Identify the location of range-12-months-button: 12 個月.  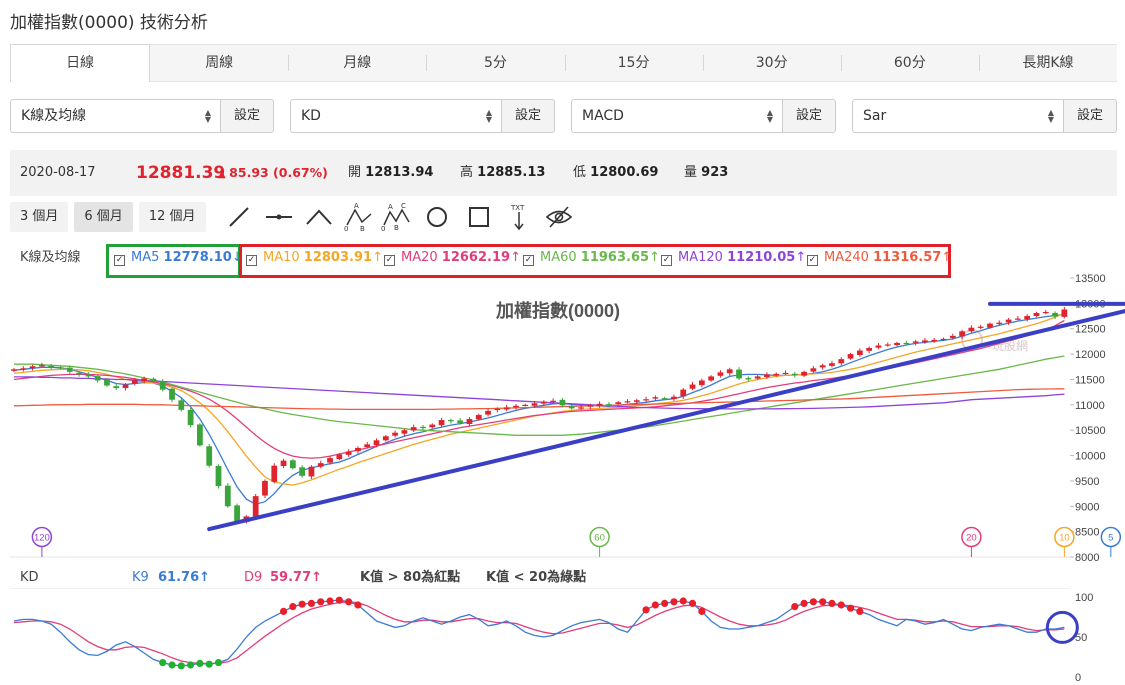
(172, 217).